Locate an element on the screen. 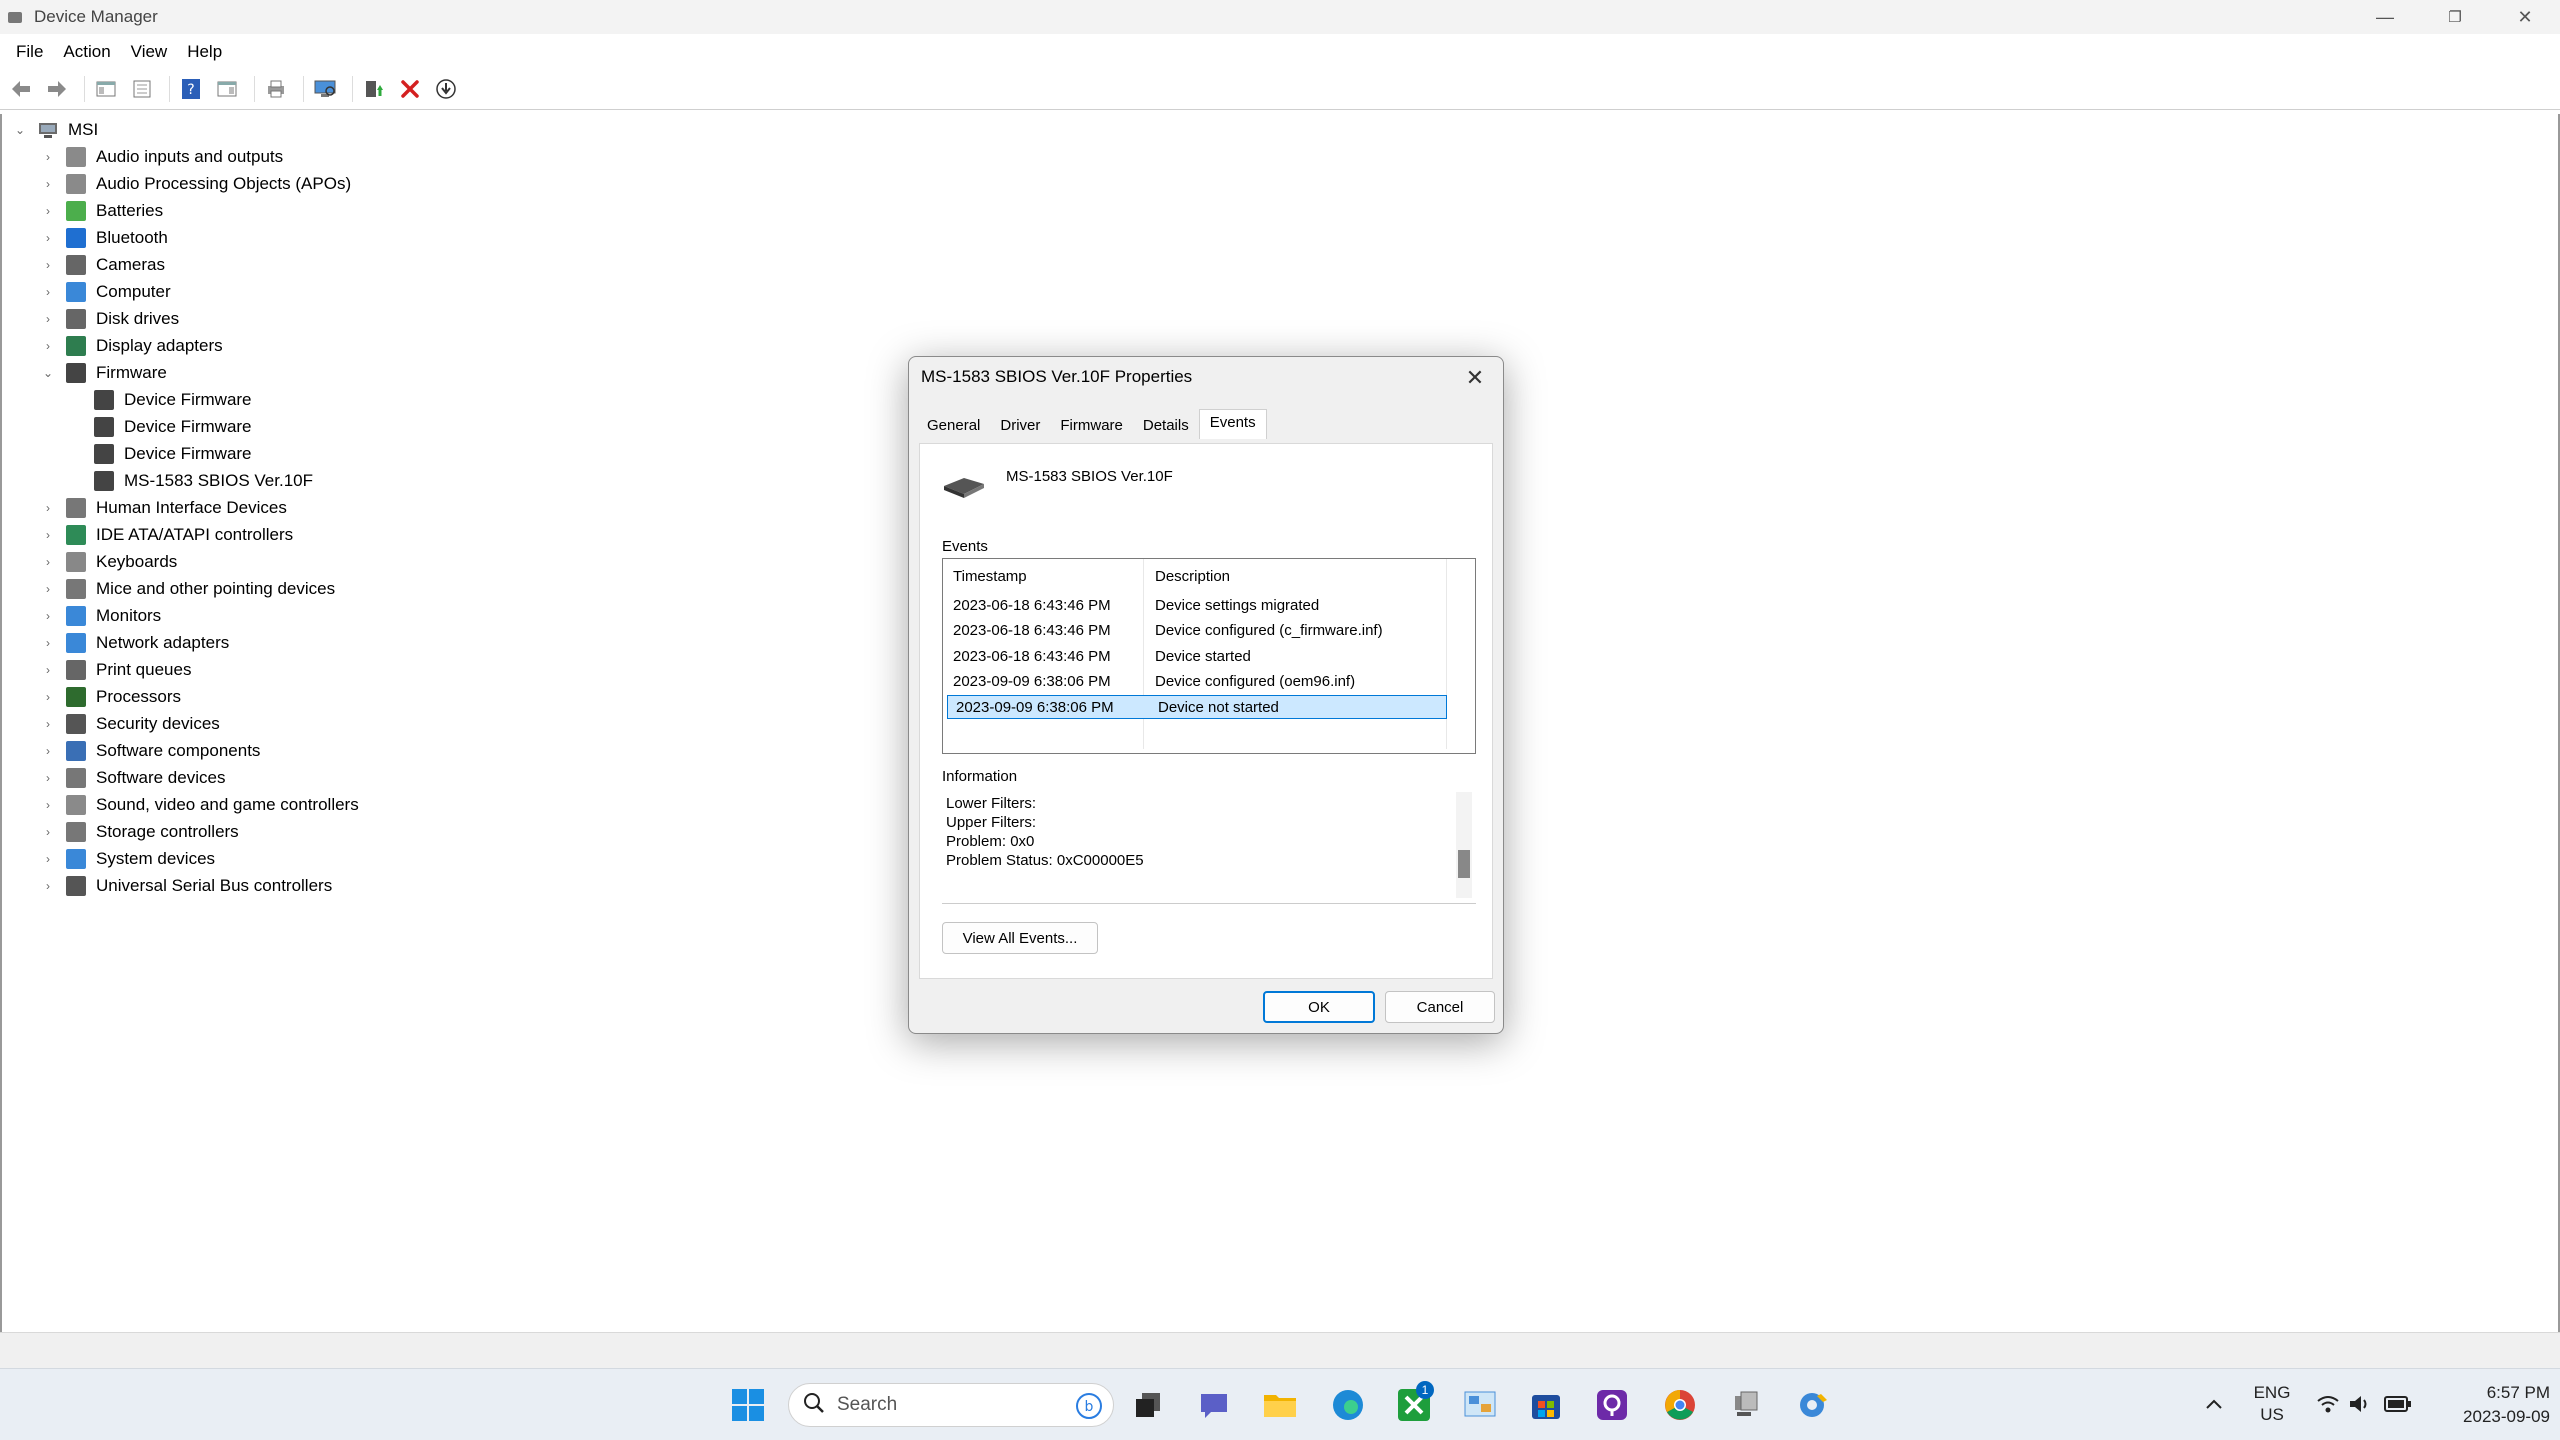 This screenshot has width=2560, height=1440. restore-button: ❐ is located at coordinates (2455, 17).